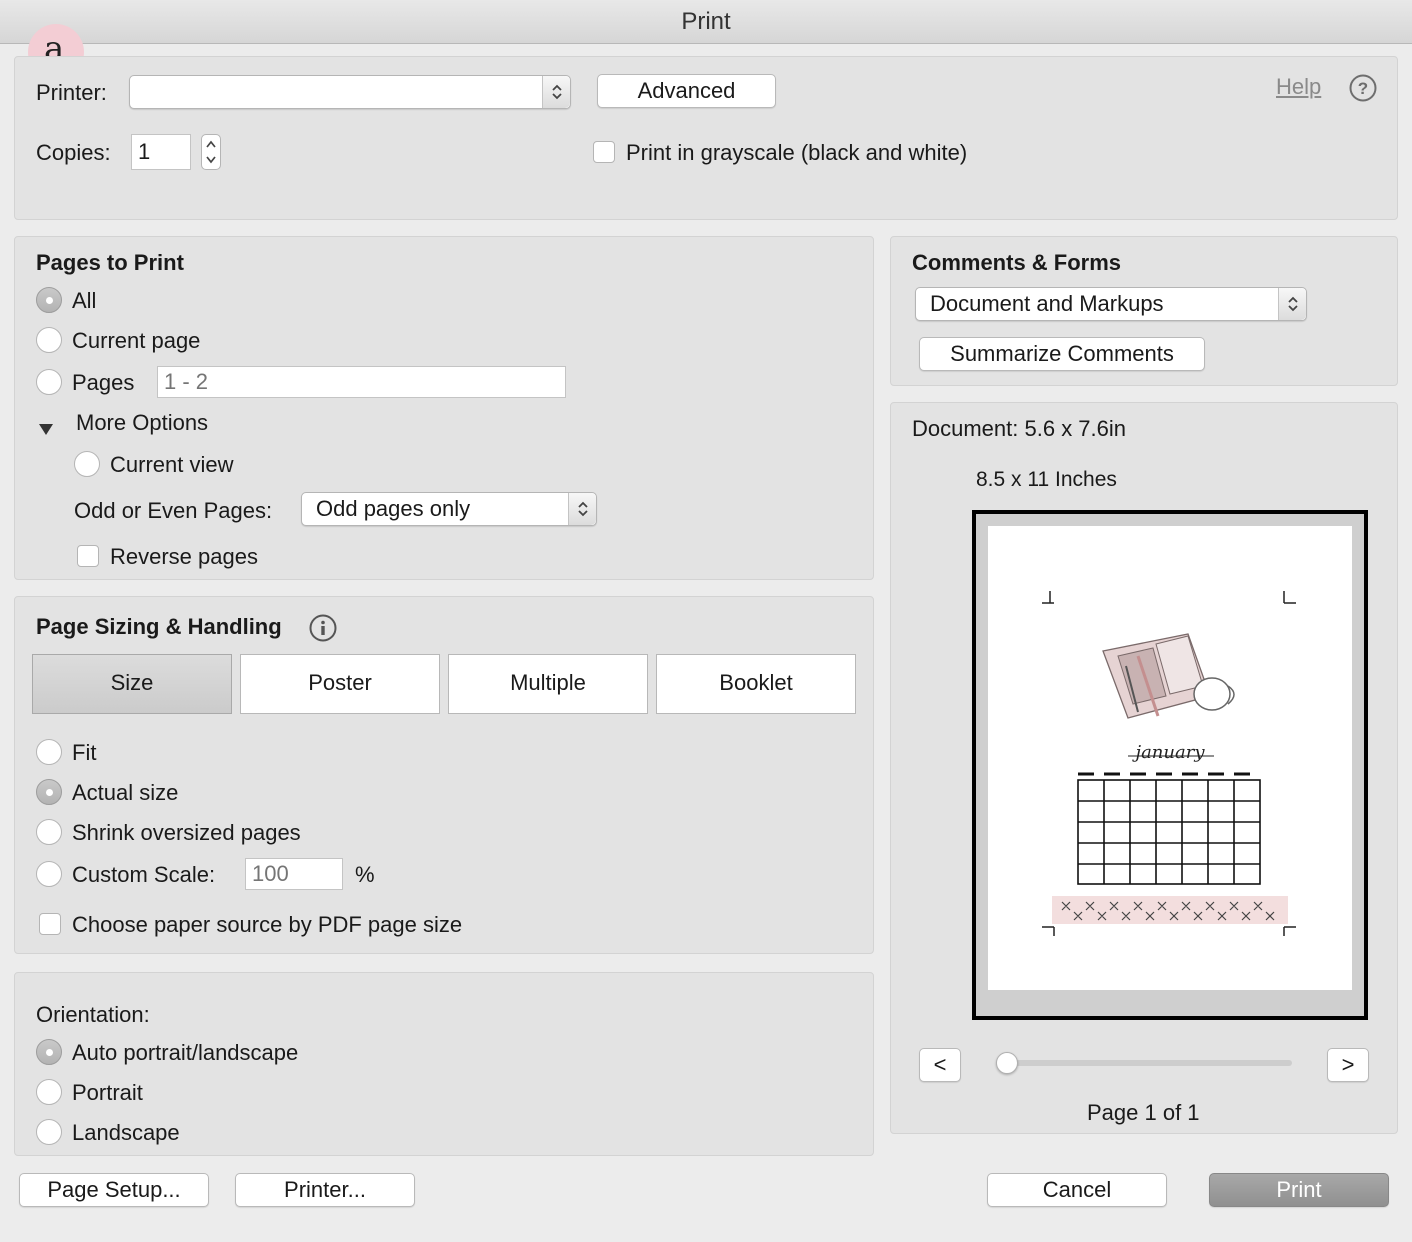 The image size is (1412, 1242). Describe the element at coordinates (142, 423) in the screenshot. I see `more-options-label: More Options` at that location.